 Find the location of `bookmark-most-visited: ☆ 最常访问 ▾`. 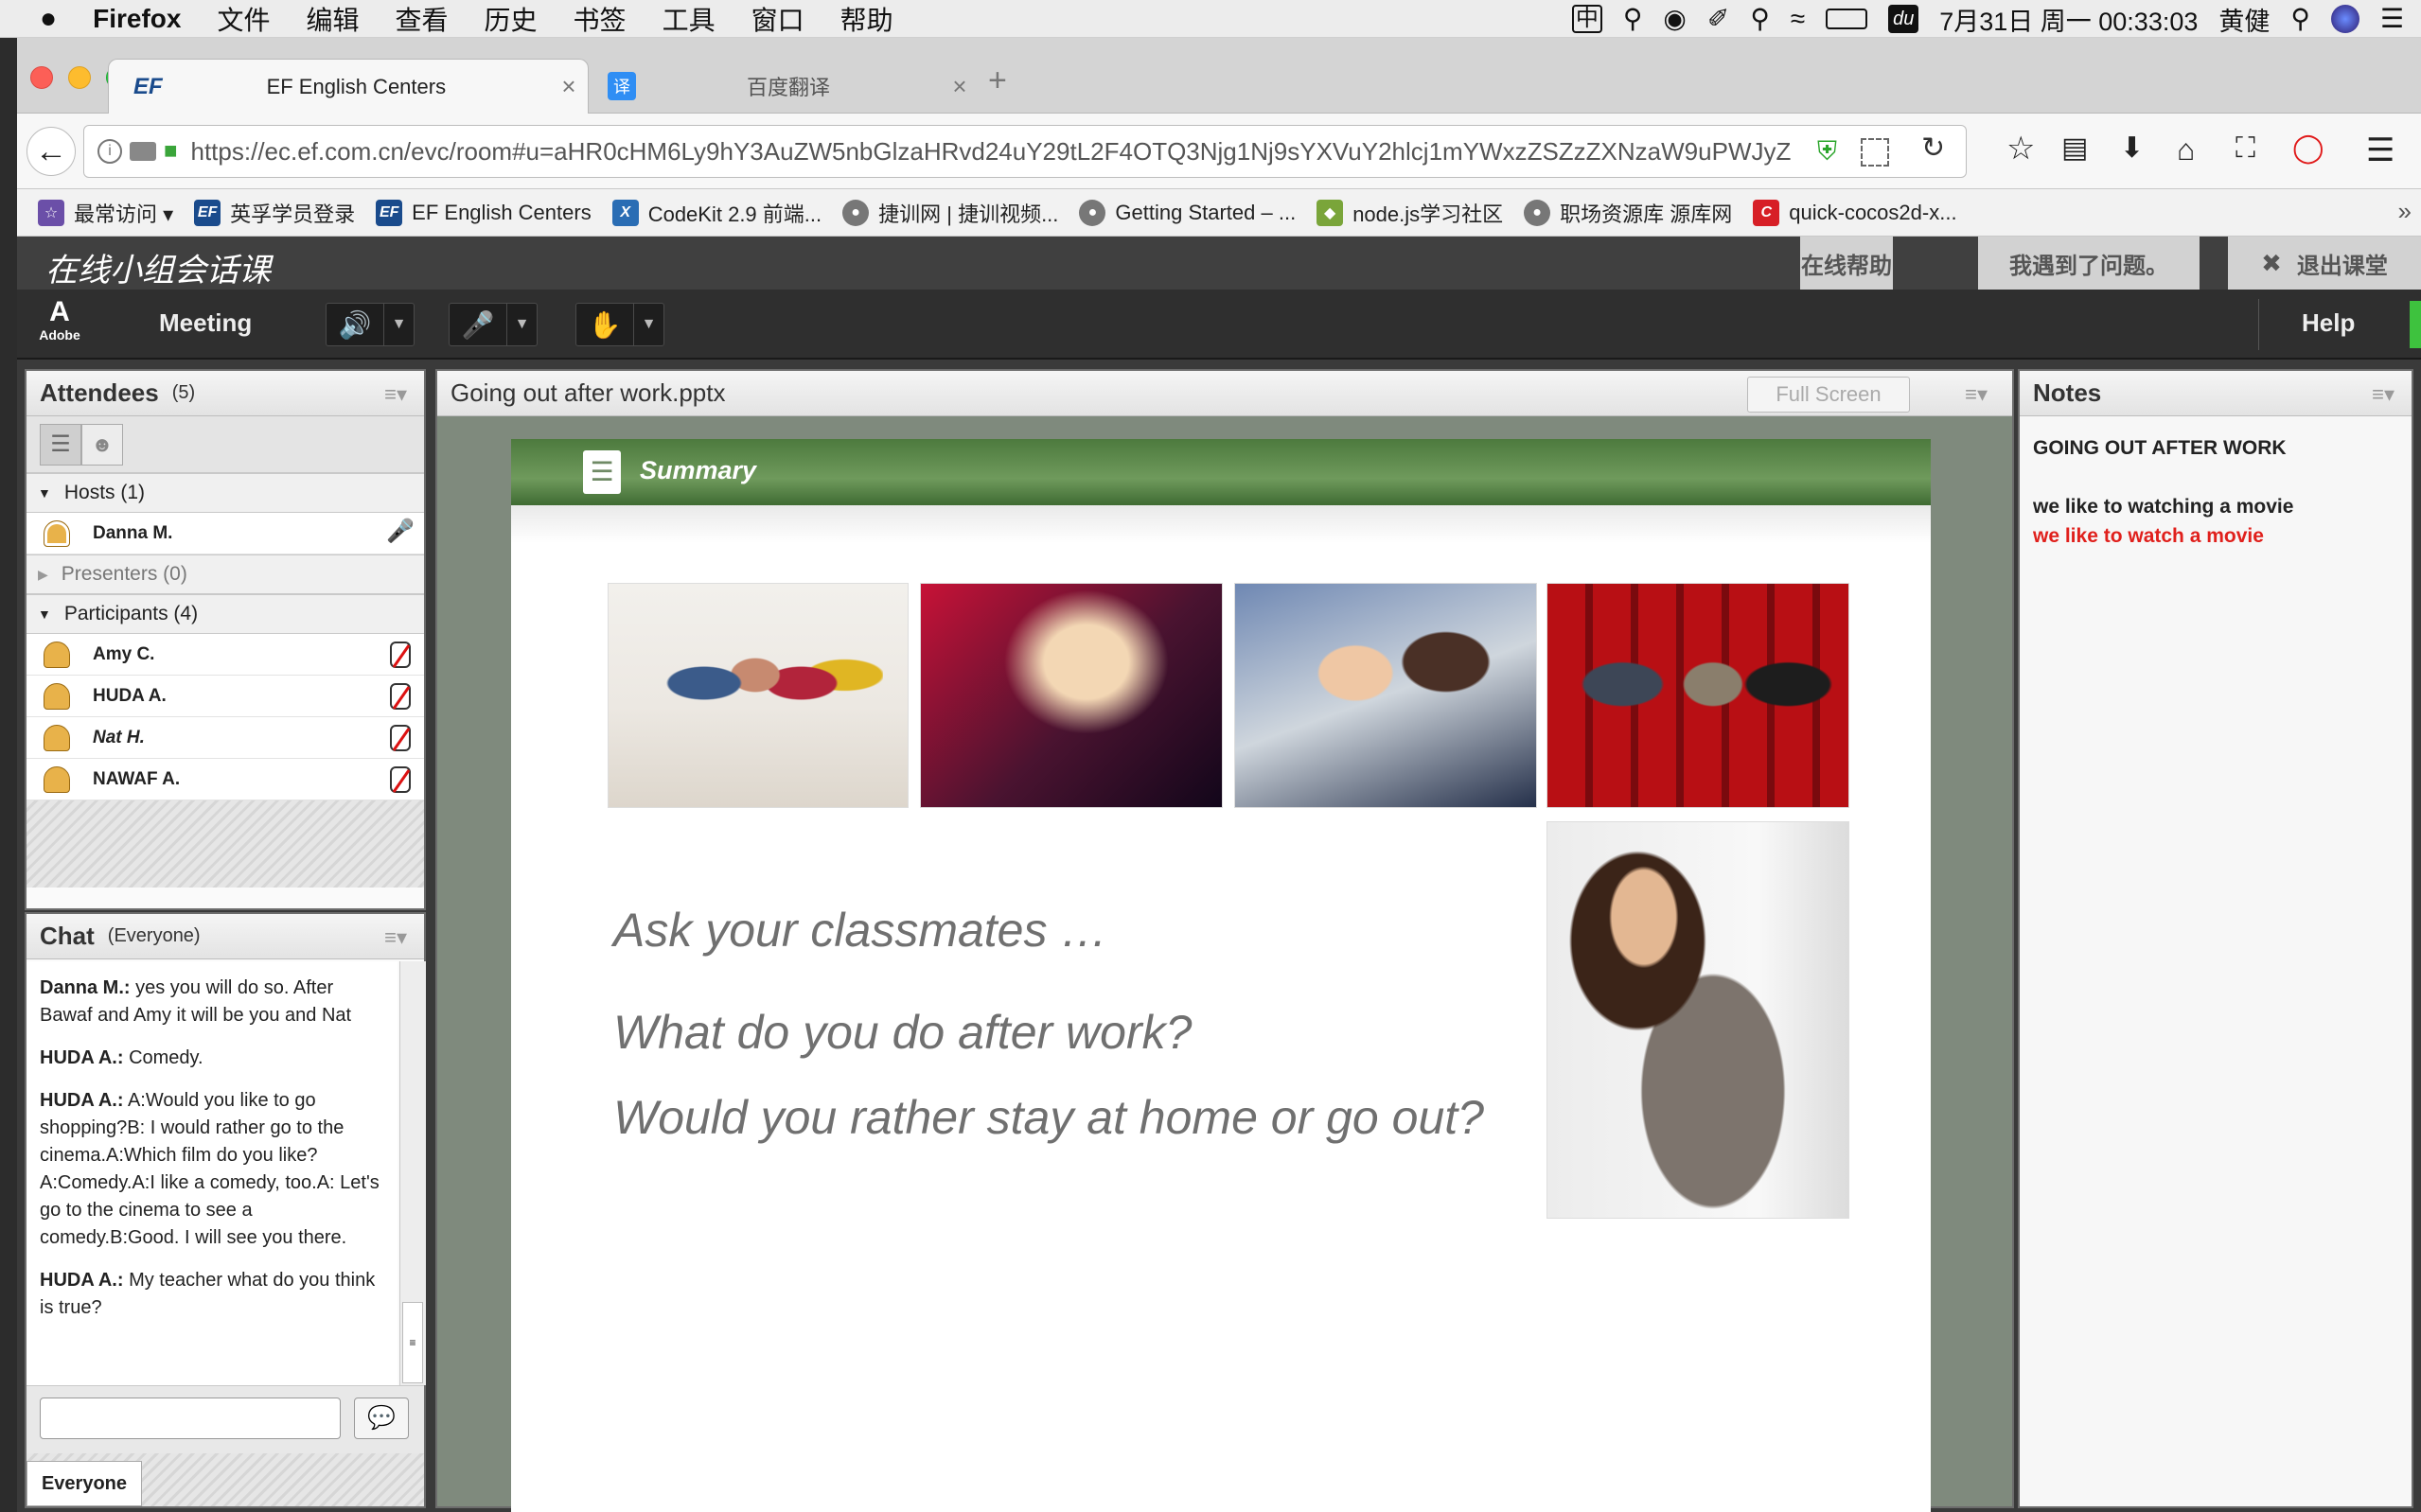

bookmark-most-visited: ☆ 最常访问 ▾ is located at coordinates (106, 213).